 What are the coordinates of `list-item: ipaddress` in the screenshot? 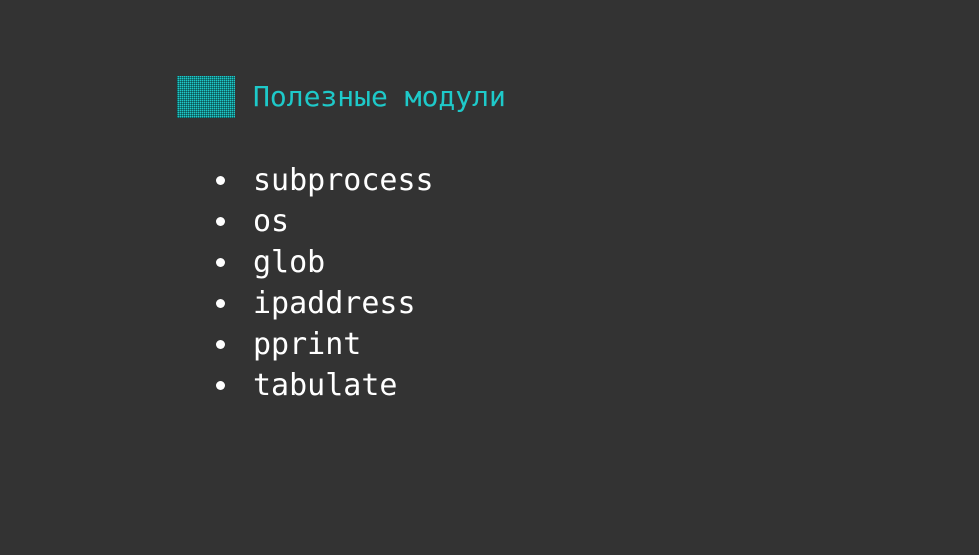 It's located at (325, 303).